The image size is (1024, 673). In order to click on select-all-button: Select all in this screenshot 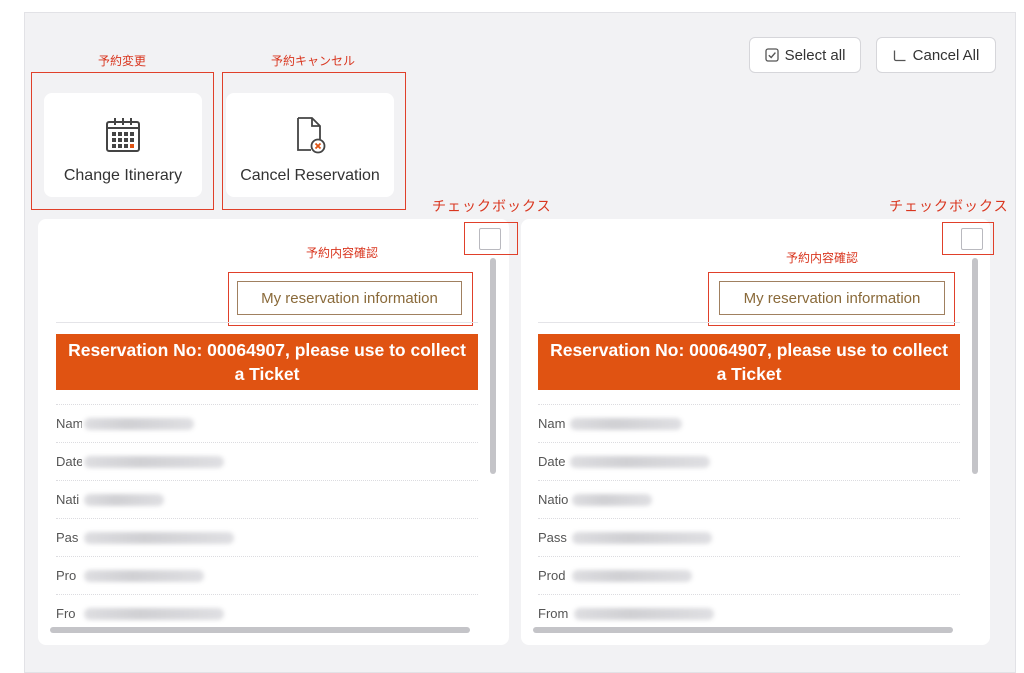, I will do `click(805, 55)`.